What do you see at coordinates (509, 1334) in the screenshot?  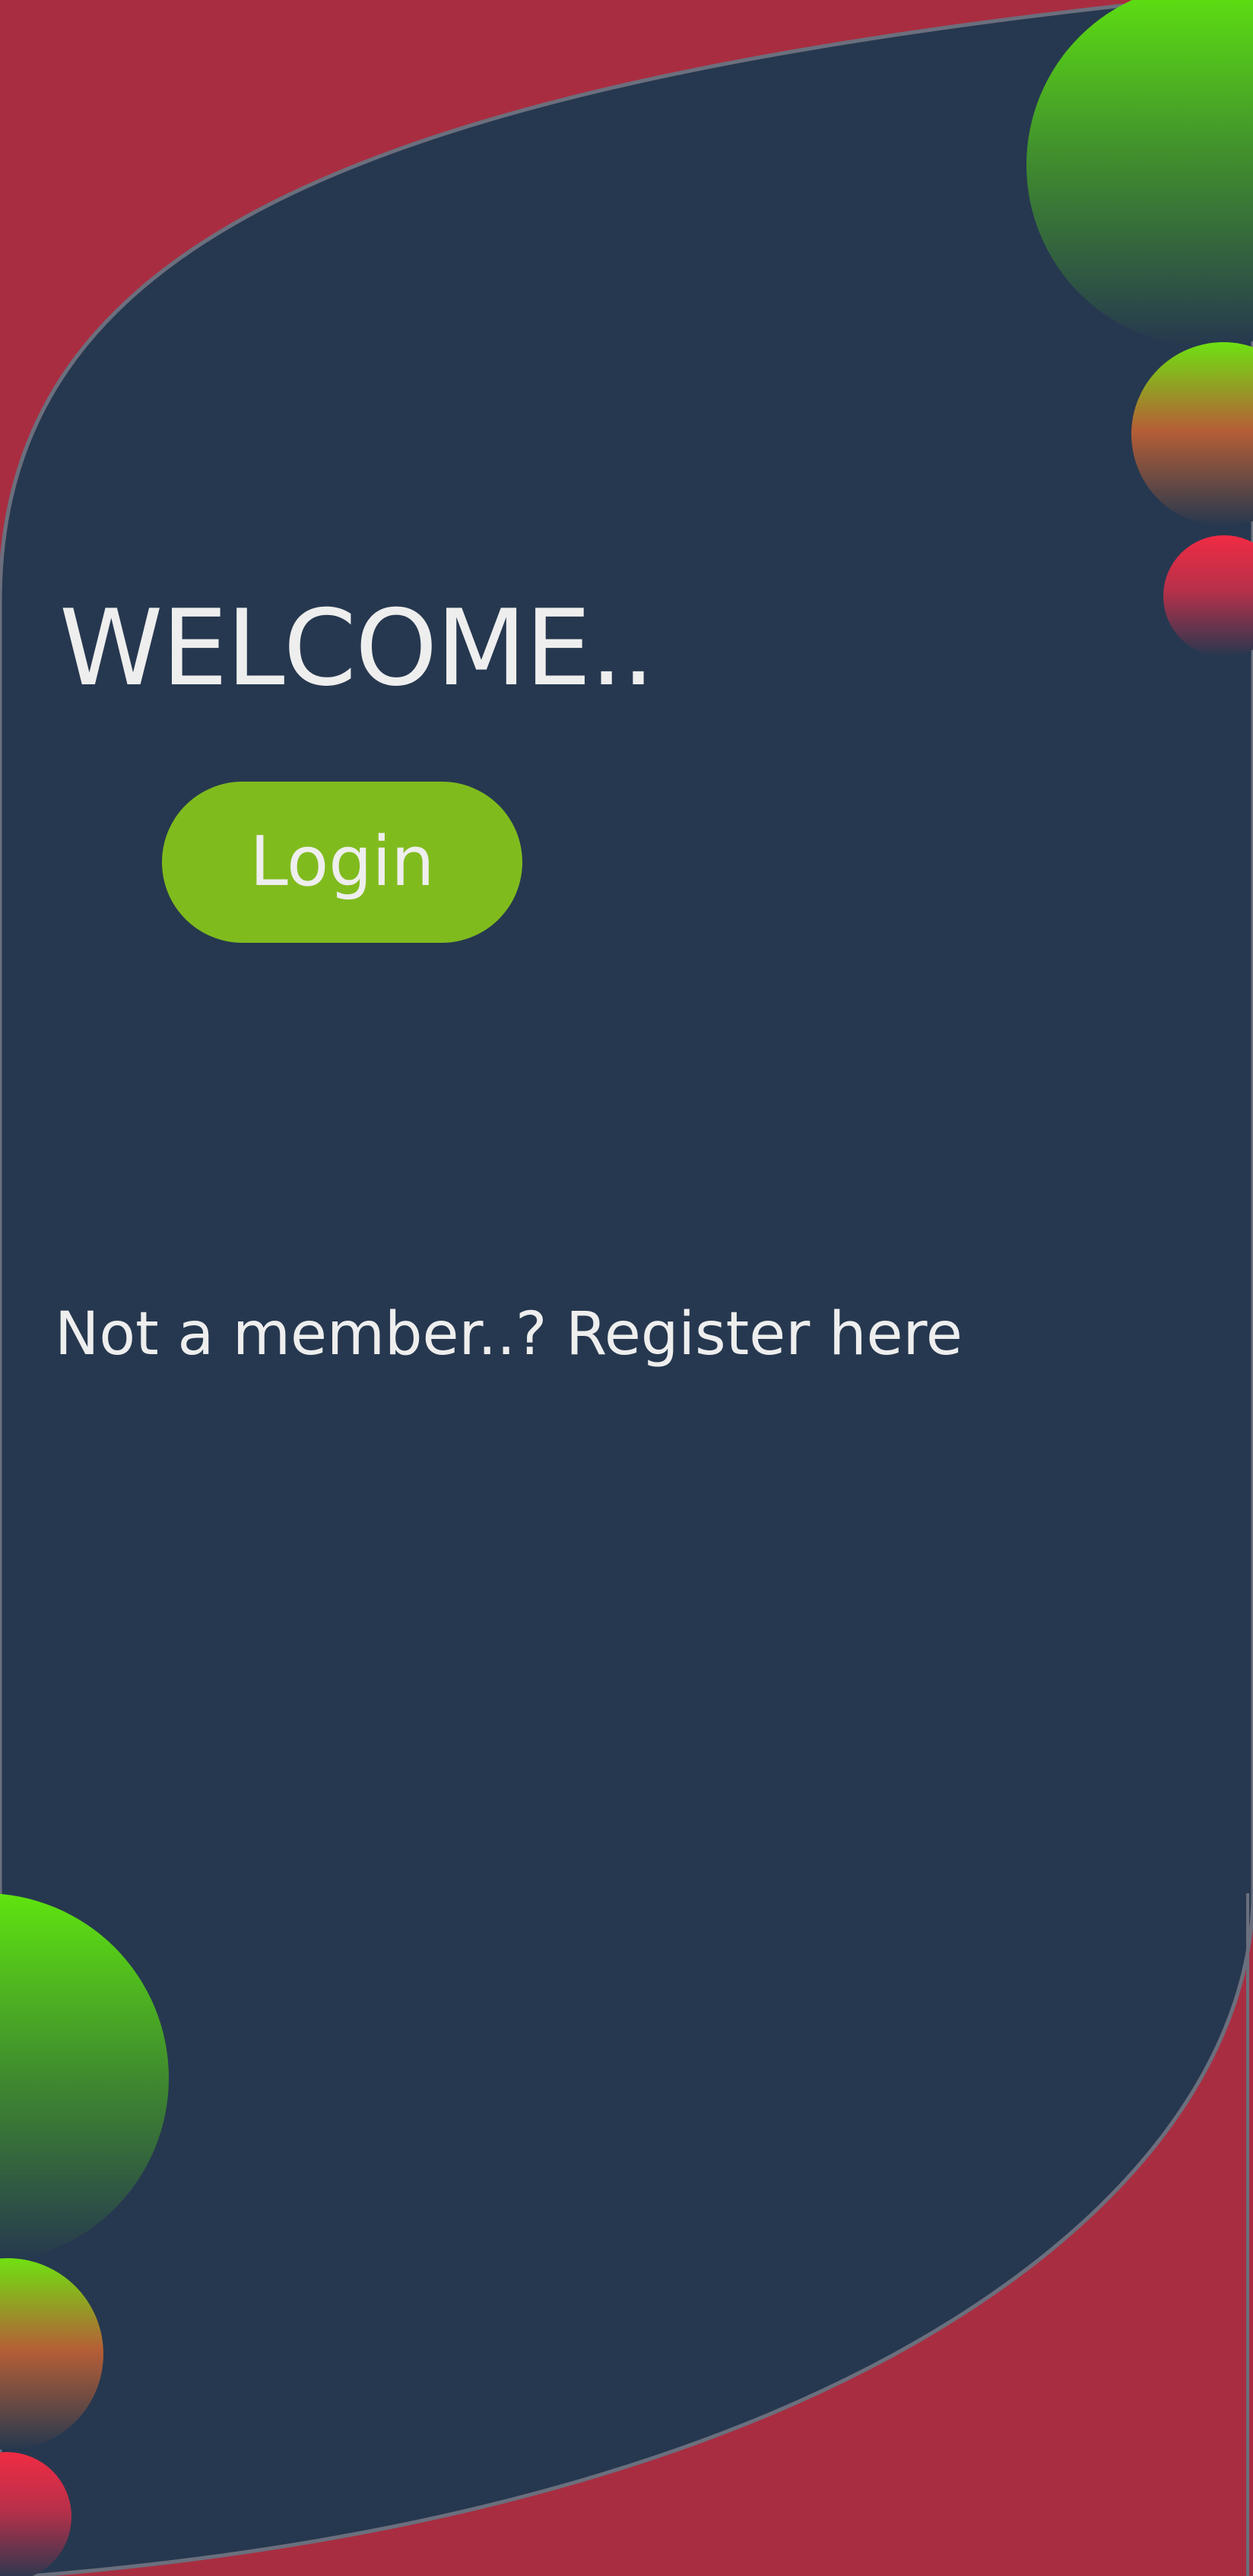 I see `register-link: Not a member..? Register here` at bounding box center [509, 1334].